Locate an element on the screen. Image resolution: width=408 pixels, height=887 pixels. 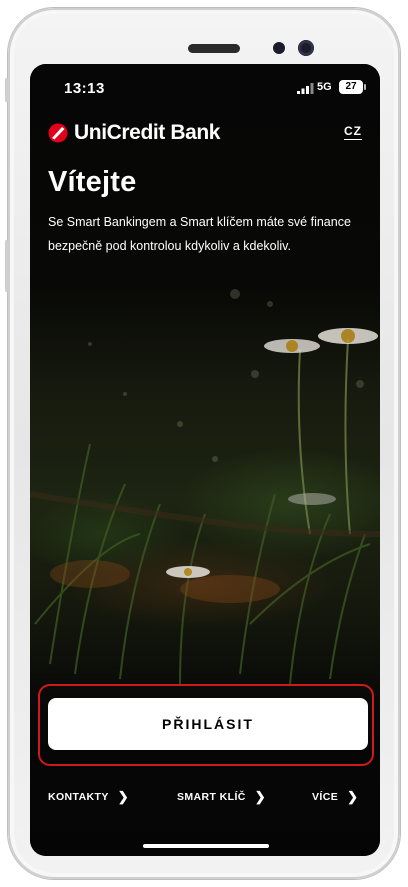
login-button: PŘIHLÁSIT is located at coordinates (208, 724).